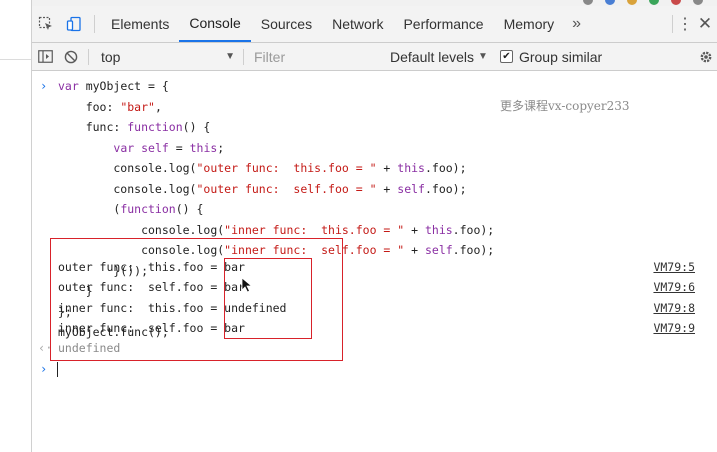 The width and height of the screenshot is (717, 452). Describe the element at coordinates (255, 308) in the screenshot. I see `log-value: undefined` at that location.